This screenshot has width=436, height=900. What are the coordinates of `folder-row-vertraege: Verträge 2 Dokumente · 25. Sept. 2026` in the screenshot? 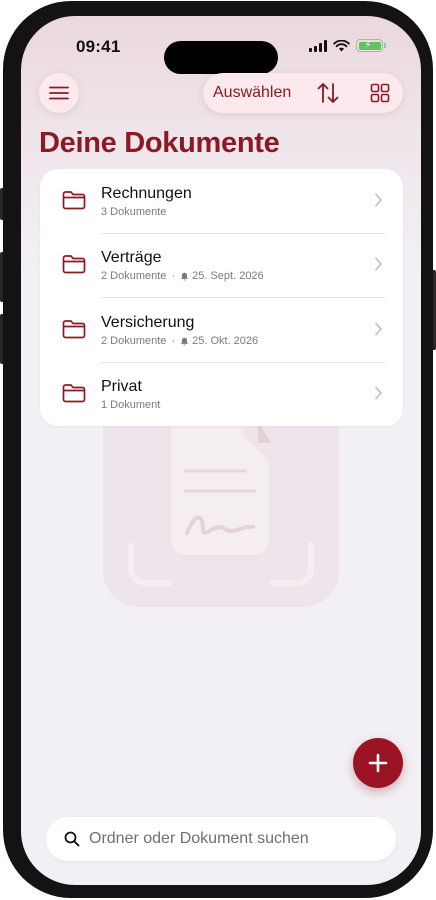 It's located at (221, 265).